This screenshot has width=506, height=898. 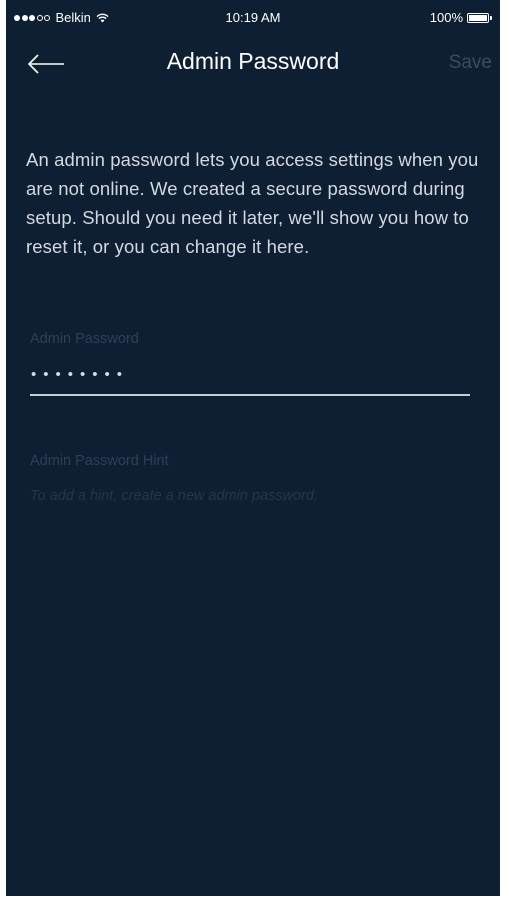 I want to click on save-button: Save, so click(x=470, y=63).